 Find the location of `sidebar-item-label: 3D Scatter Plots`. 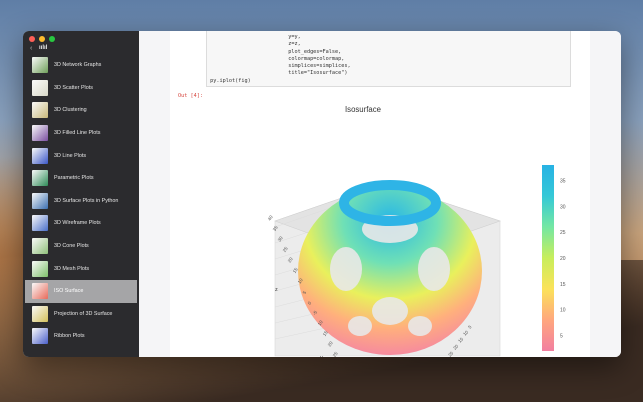

sidebar-item-label: 3D Scatter Plots is located at coordinates (73, 87).